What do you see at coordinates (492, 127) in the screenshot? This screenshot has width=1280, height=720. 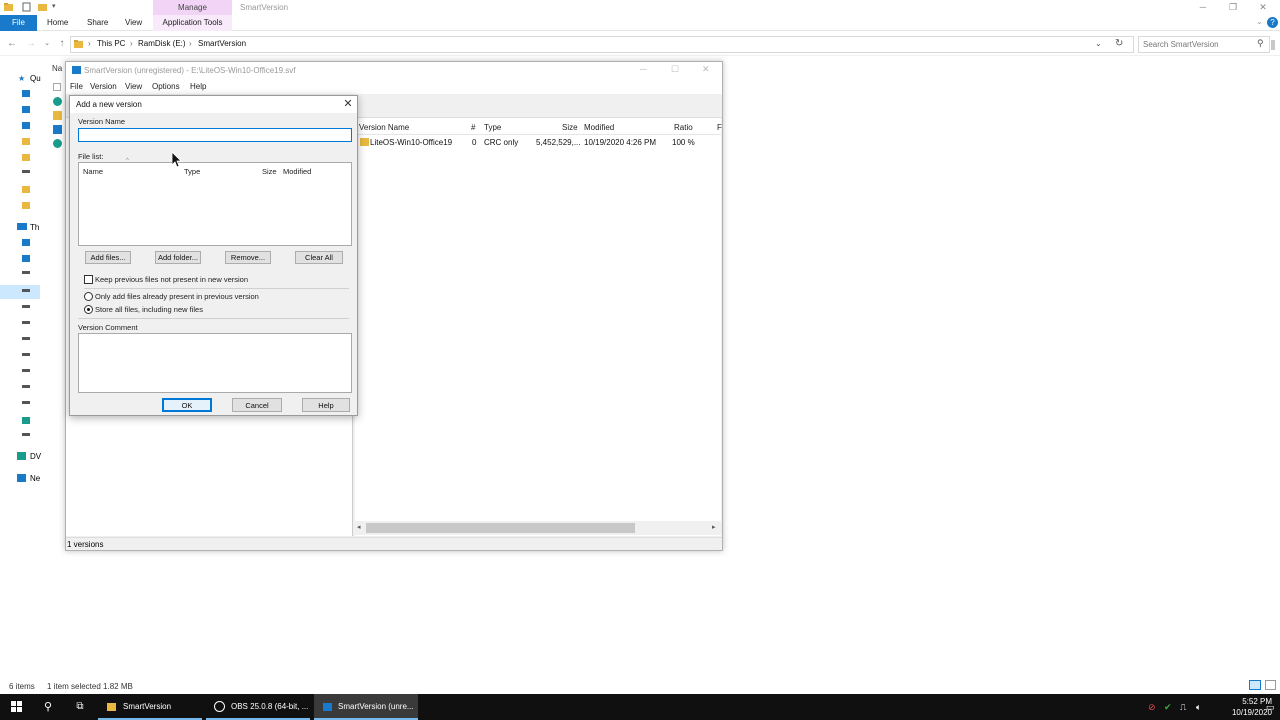 I see `column-type: Type` at bounding box center [492, 127].